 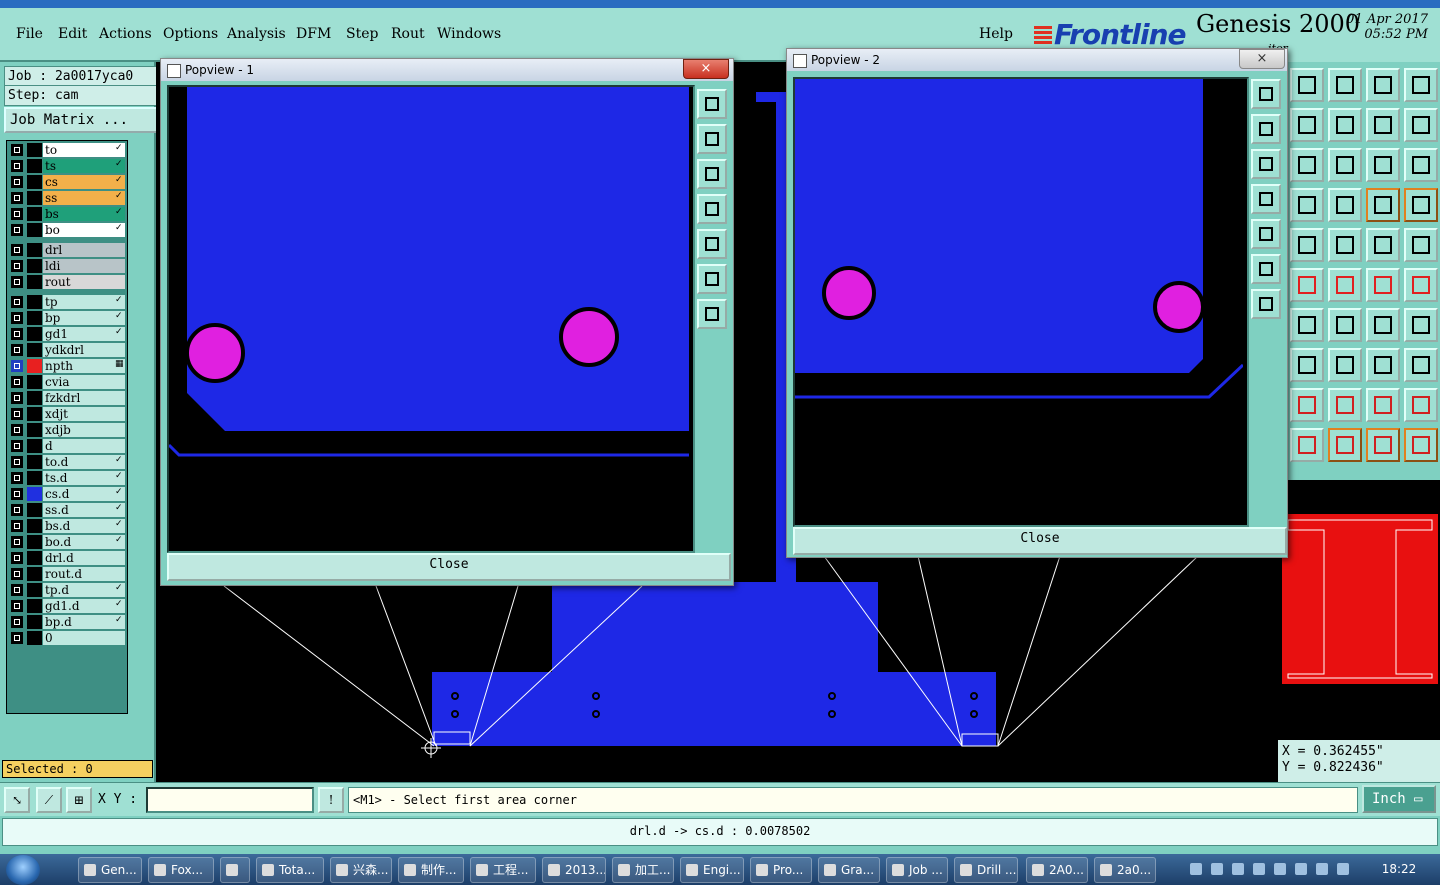 What do you see at coordinates (67, 558) in the screenshot?
I see `layer-row-drl-d: drl.d` at bounding box center [67, 558].